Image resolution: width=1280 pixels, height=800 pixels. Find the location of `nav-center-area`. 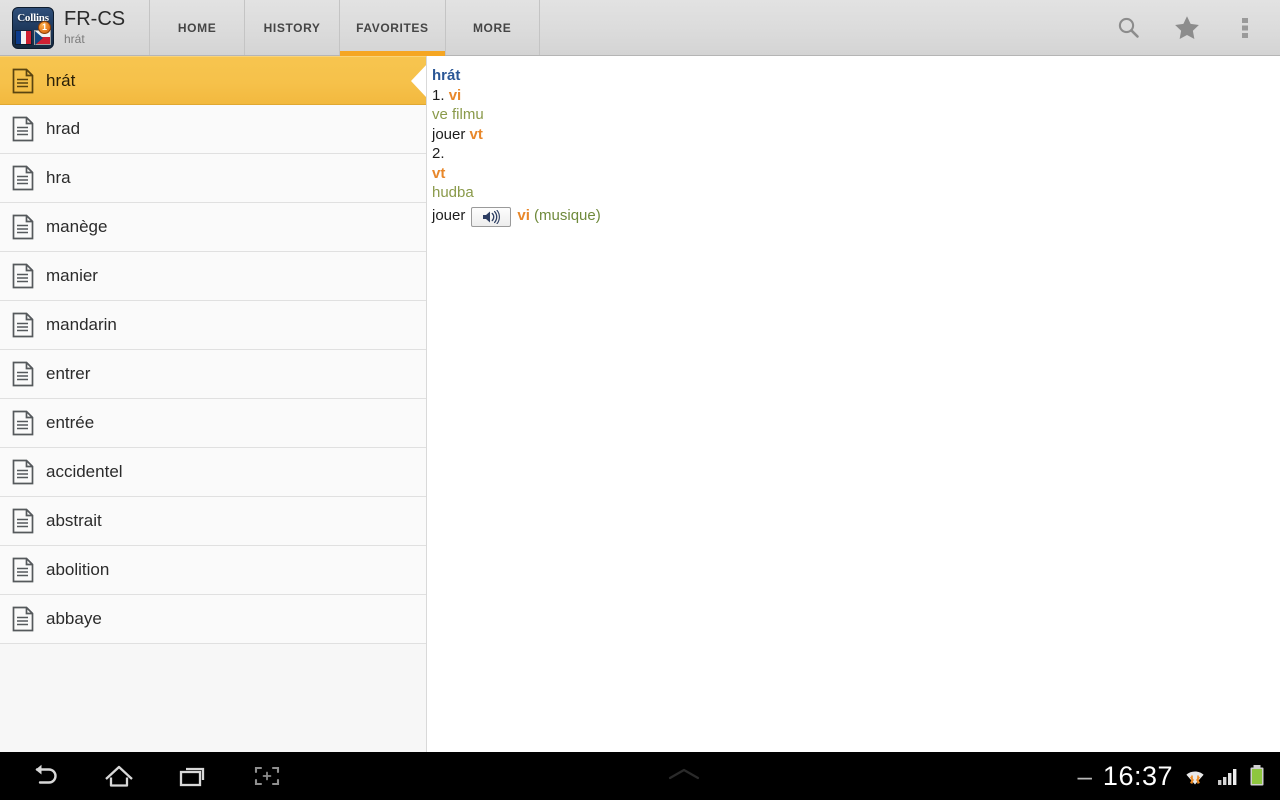

nav-center-area is located at coordinates (683, 776).